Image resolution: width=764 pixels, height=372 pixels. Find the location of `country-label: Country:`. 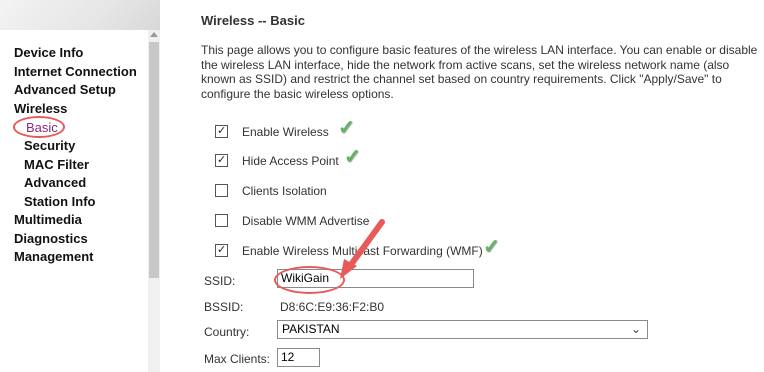

country-label: Country: is located at coordinates (227, 332).